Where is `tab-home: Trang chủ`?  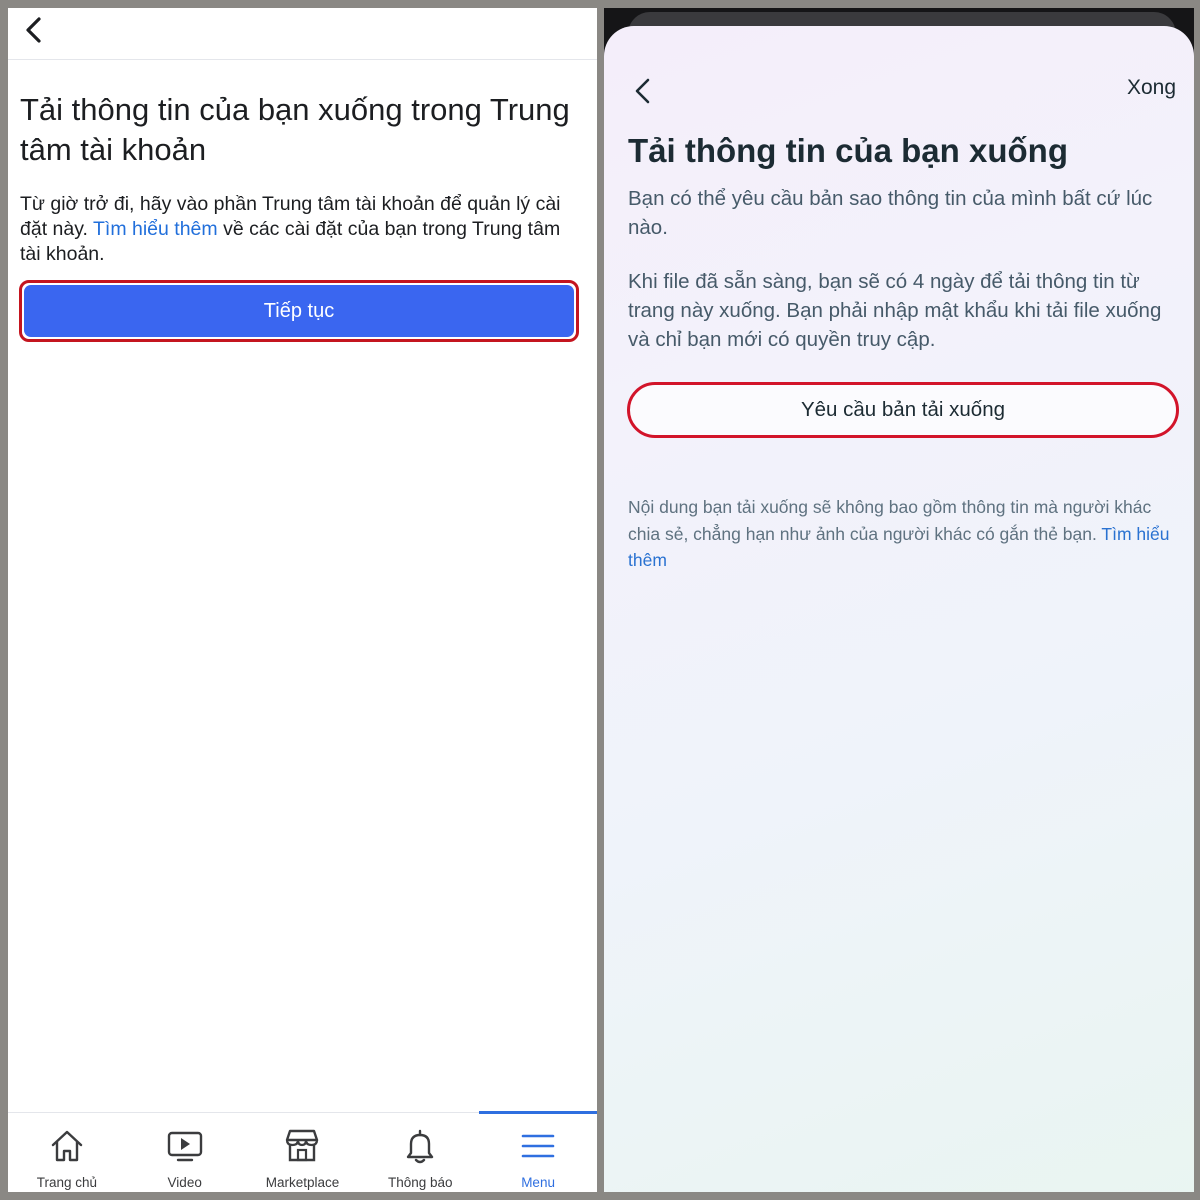
tab-home: Trang chủ is located at coordinates (67, 1152).